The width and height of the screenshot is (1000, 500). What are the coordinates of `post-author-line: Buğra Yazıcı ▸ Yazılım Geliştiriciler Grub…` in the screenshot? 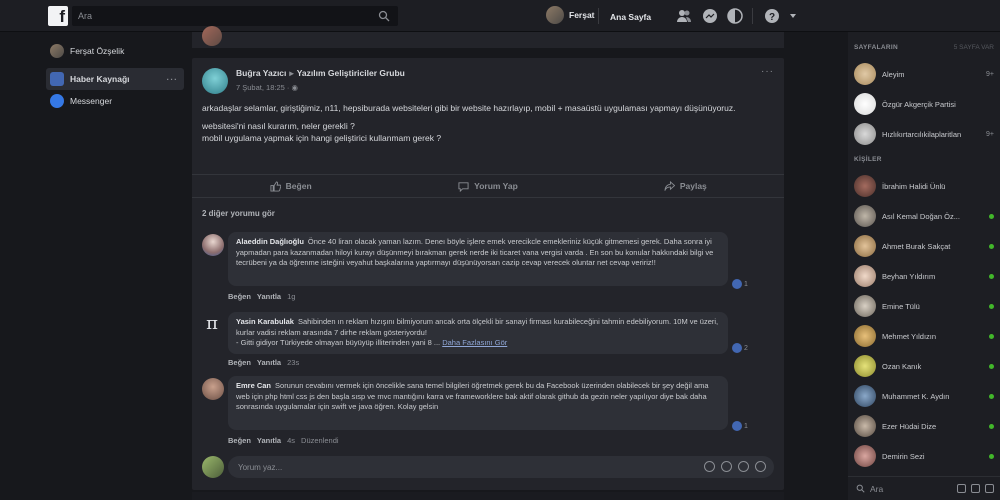 It's located at (320, 73).